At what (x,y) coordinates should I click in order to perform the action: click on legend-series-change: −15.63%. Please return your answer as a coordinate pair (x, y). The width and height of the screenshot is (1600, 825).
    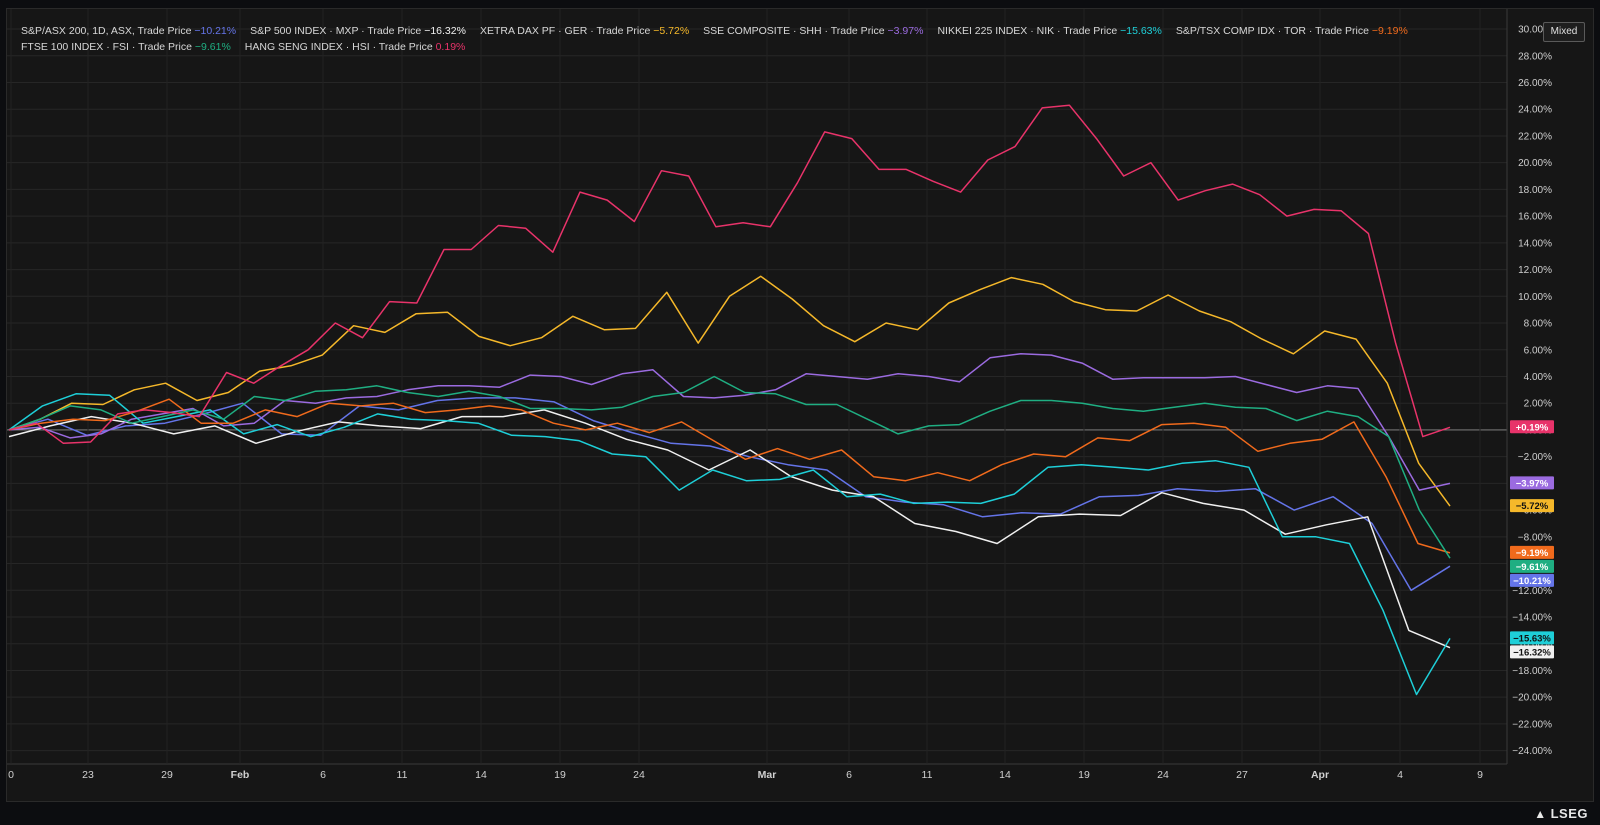
    Looking at the image, I should click on (1141, 31).